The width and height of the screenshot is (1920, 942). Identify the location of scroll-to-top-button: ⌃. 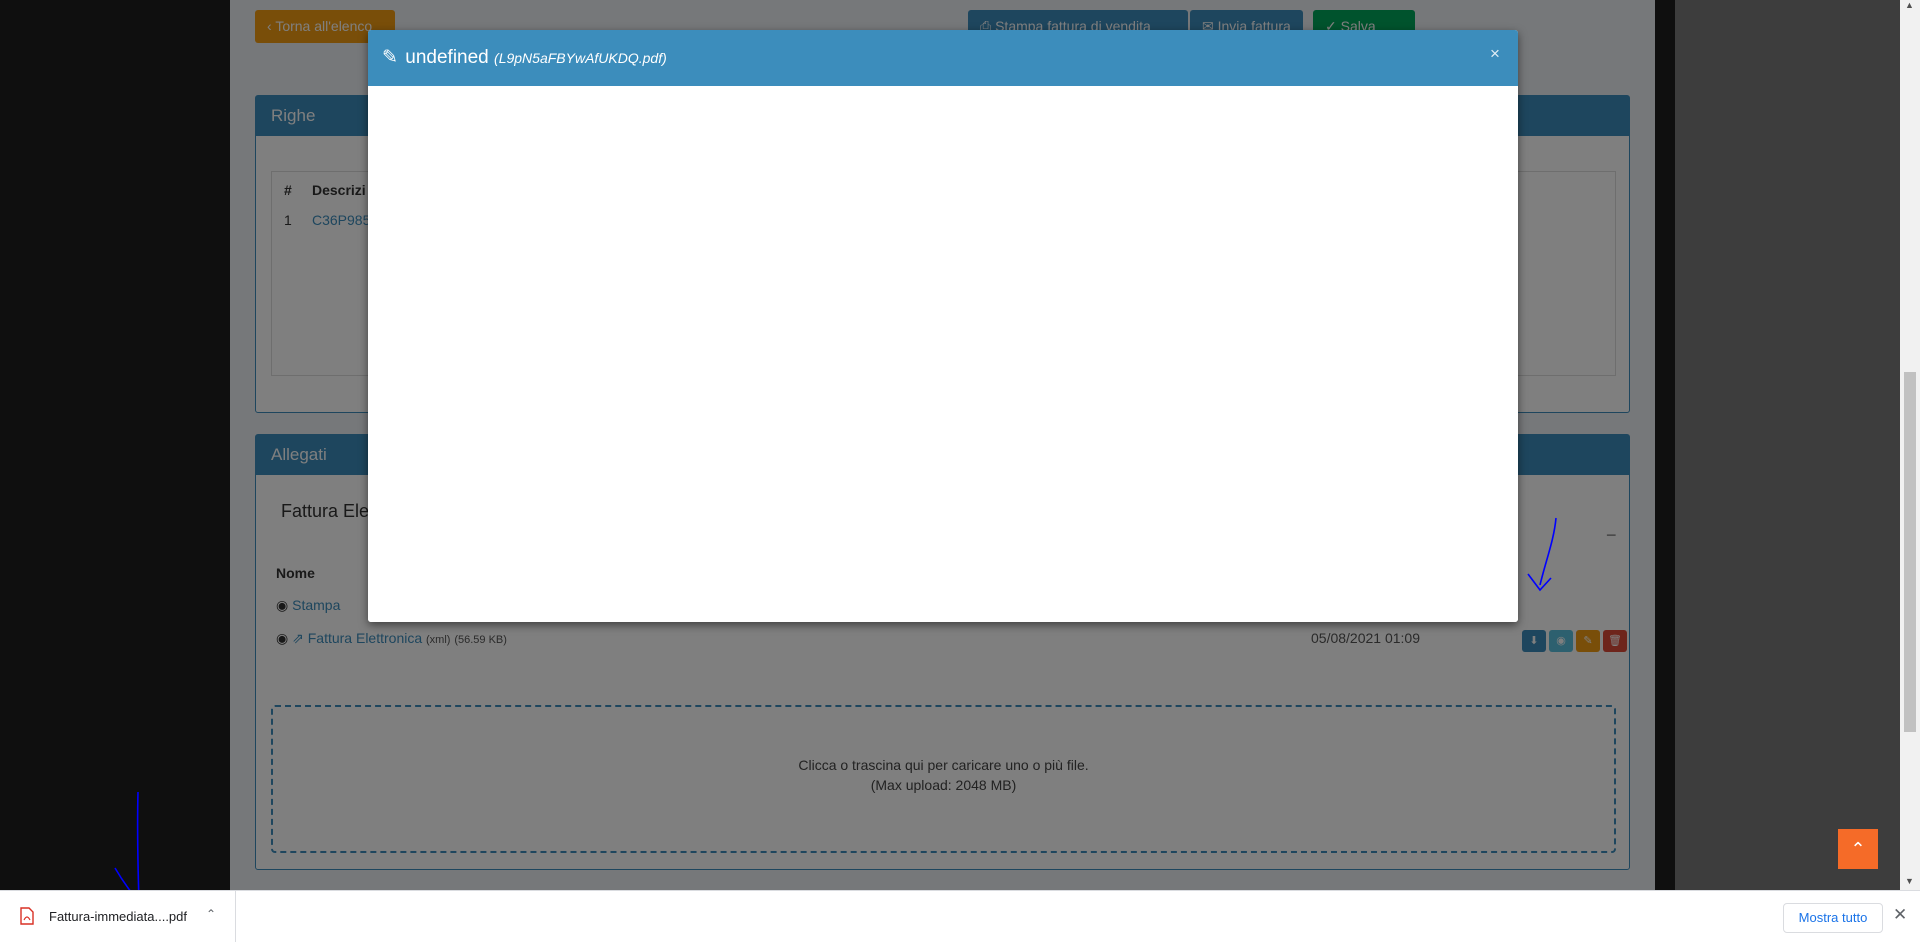
(1858, 849).